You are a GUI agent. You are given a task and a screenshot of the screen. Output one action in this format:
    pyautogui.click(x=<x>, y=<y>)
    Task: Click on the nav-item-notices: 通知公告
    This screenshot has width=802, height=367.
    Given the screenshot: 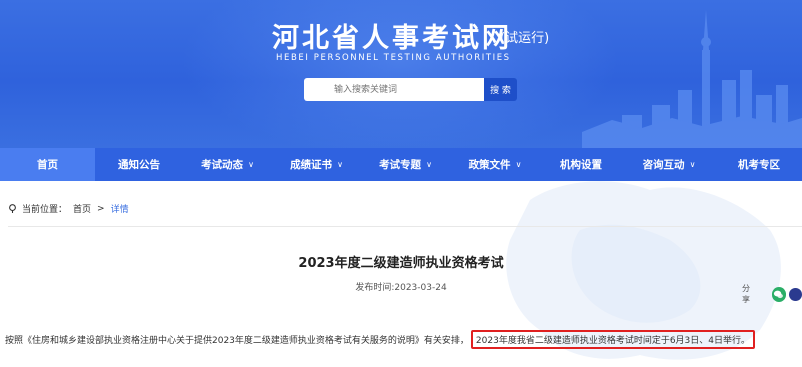 What is the action you would take?
    pyautogui.click(x=139, y=164)
    